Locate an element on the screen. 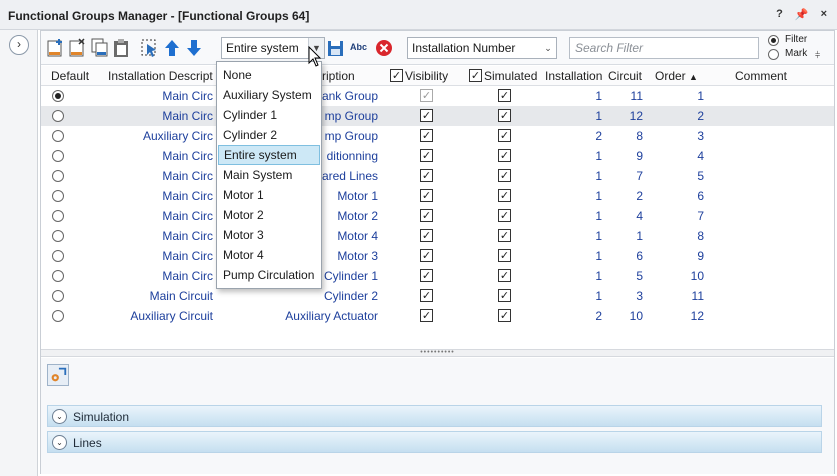 The height and width of the screenshot is (476, 837). move-up-icon is located at coordinates (172, 48).